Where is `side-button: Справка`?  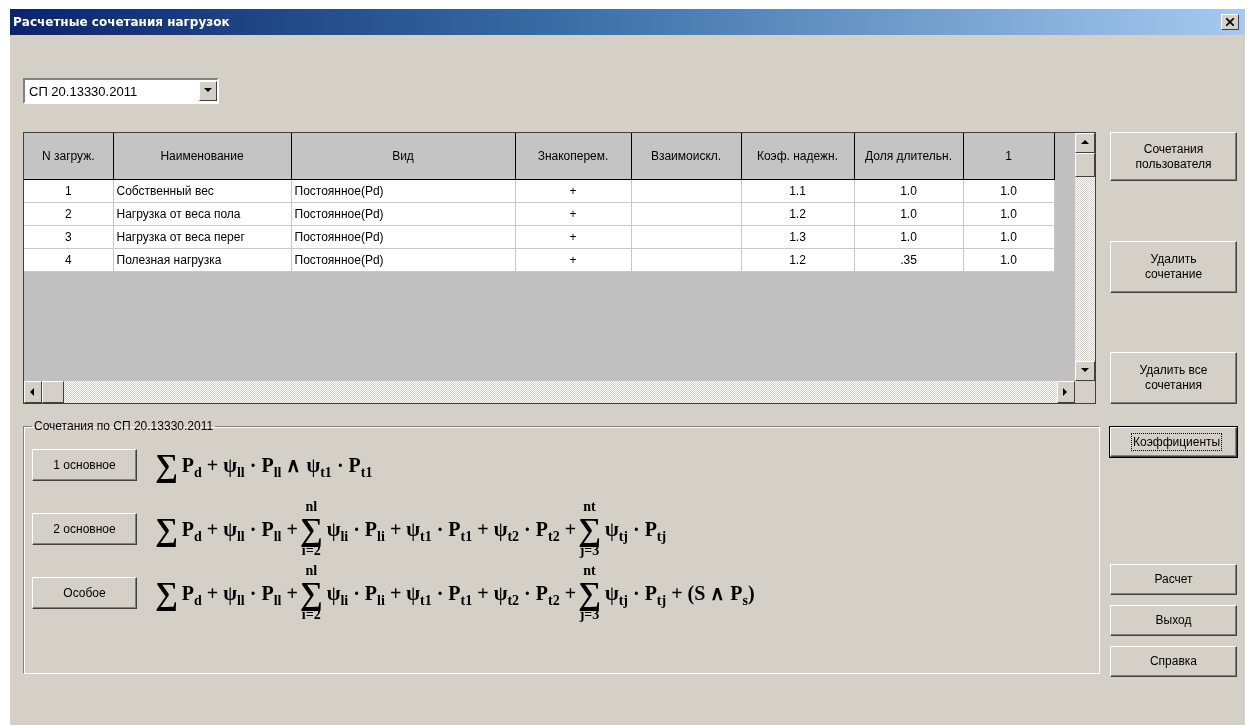
side-button: Справка is located at coordinates (1173, 661).